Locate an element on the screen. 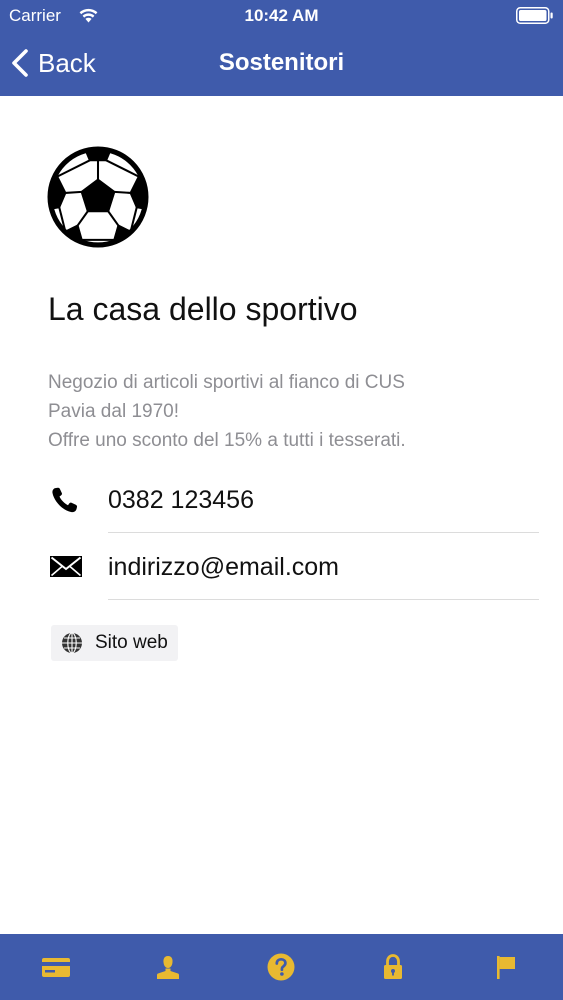  clock: 10:42 AM is located at coordinates (281, 15).